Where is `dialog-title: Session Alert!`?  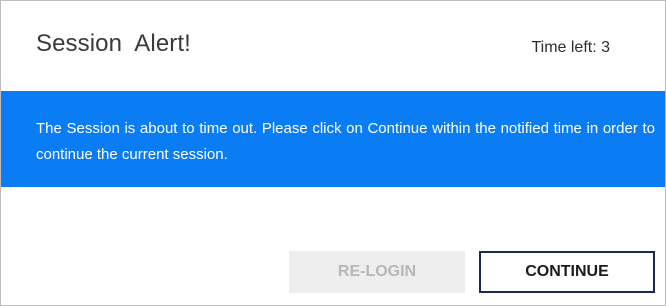
dialog-title: Session Alert! is located at coordinates (113, 43).